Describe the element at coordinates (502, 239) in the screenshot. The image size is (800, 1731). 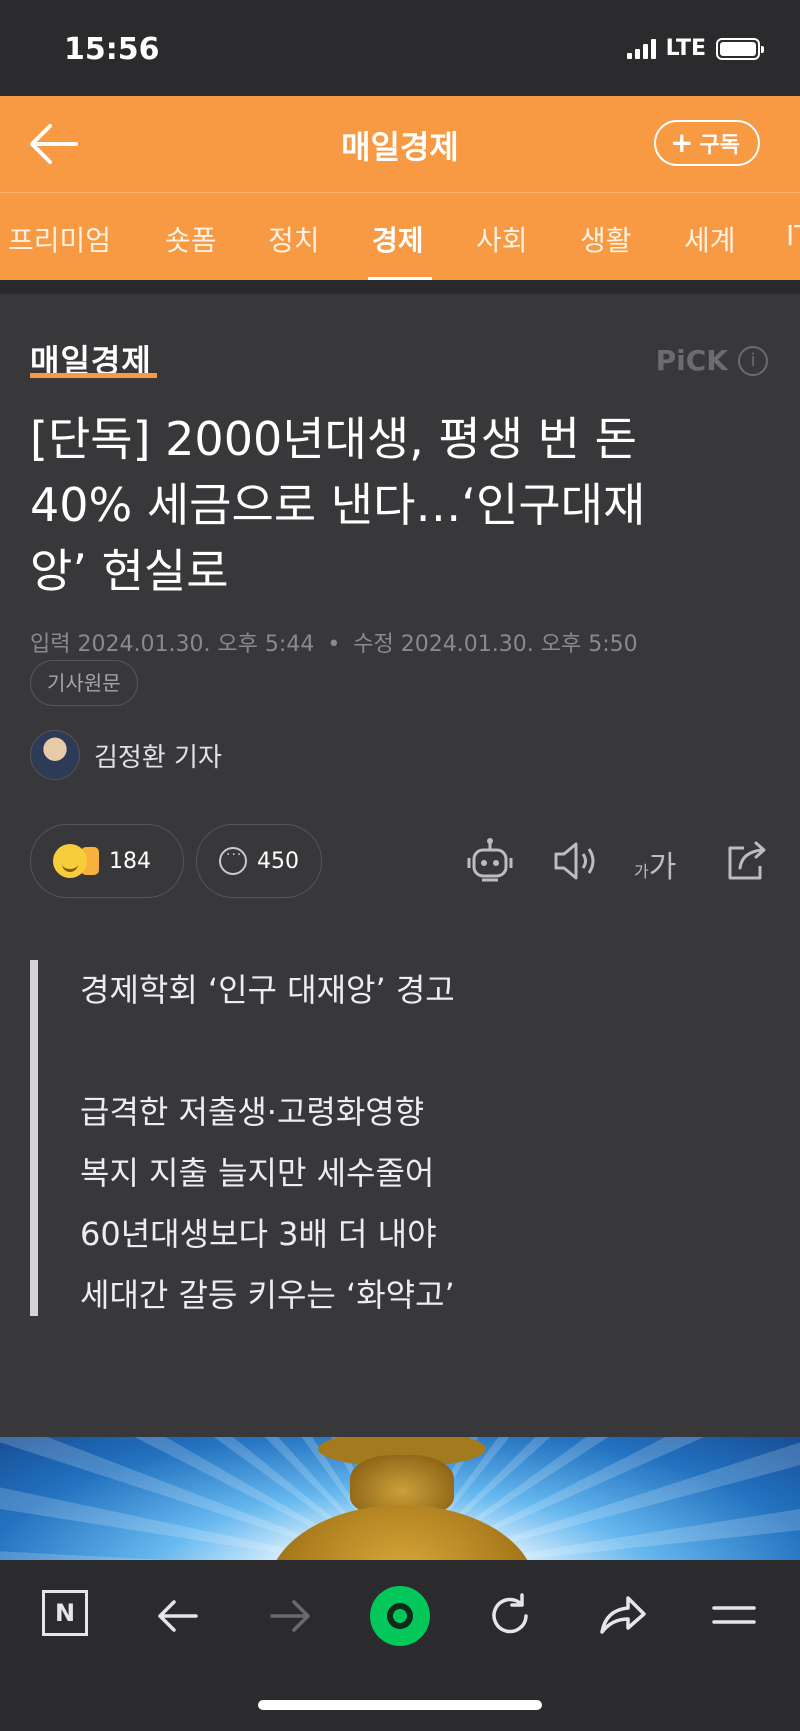
I see `tab-society: 사회` at that location.